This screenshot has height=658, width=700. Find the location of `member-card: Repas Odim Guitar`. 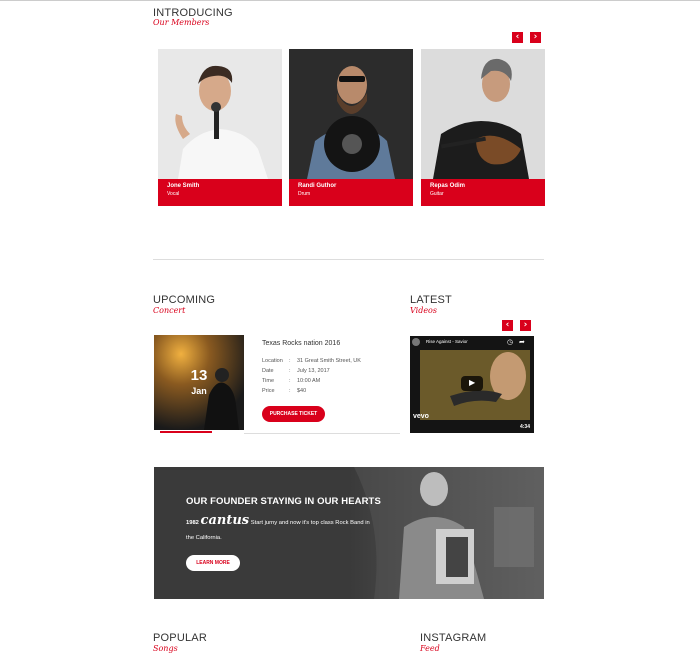

member-card: Repas Odim Guitar is located at coordinates (483, 127).